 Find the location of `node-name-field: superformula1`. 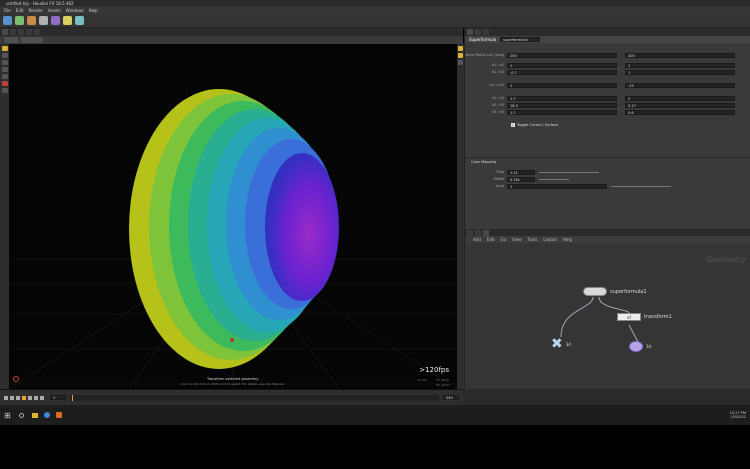

node-name-field: superformula1 is located at coordinates (520, 39).